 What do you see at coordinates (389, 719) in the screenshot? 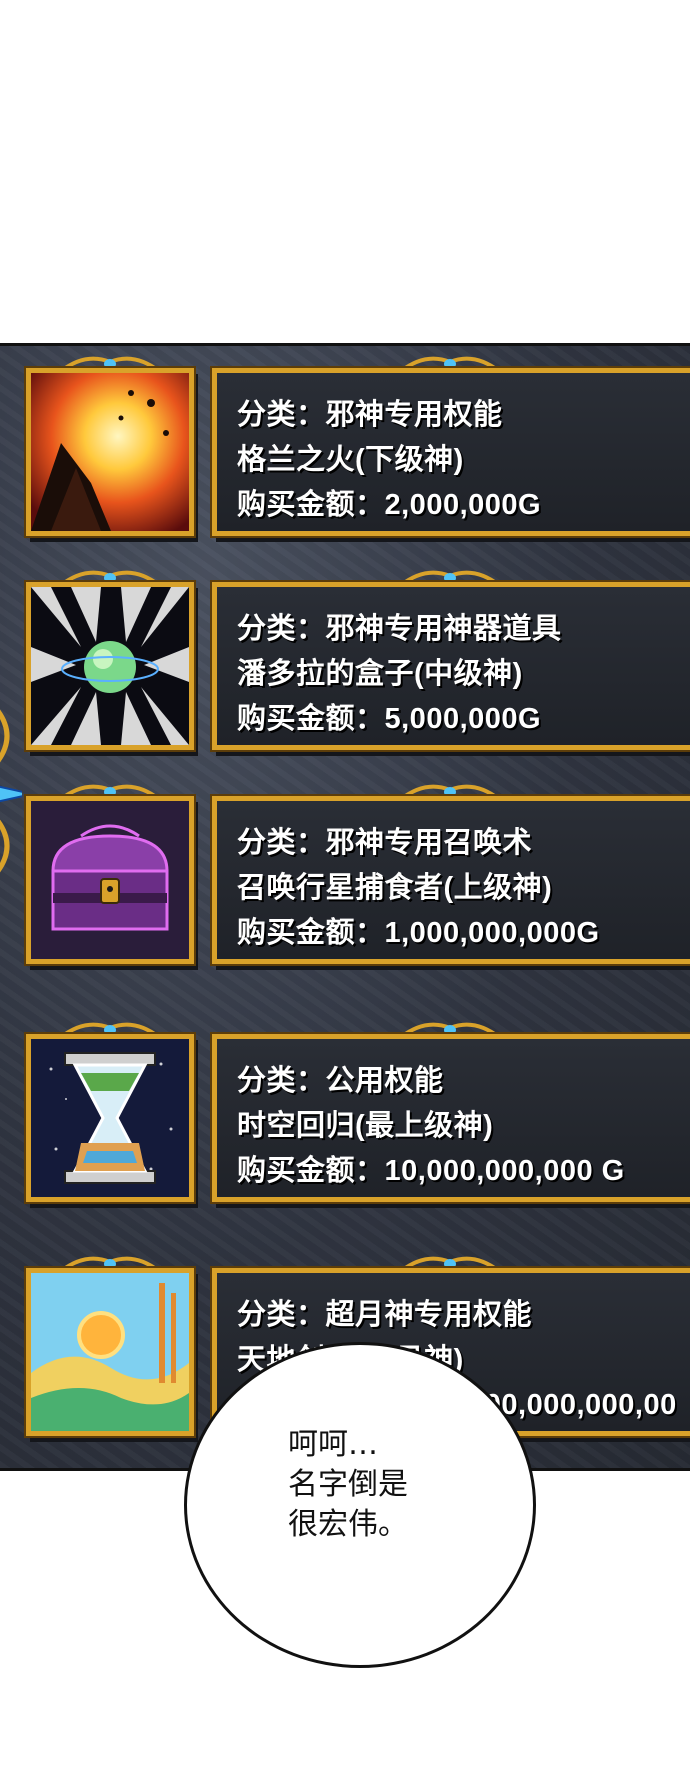
I see `item-price: 购买金额：5,000,000G` at bounding box center [389, 719].